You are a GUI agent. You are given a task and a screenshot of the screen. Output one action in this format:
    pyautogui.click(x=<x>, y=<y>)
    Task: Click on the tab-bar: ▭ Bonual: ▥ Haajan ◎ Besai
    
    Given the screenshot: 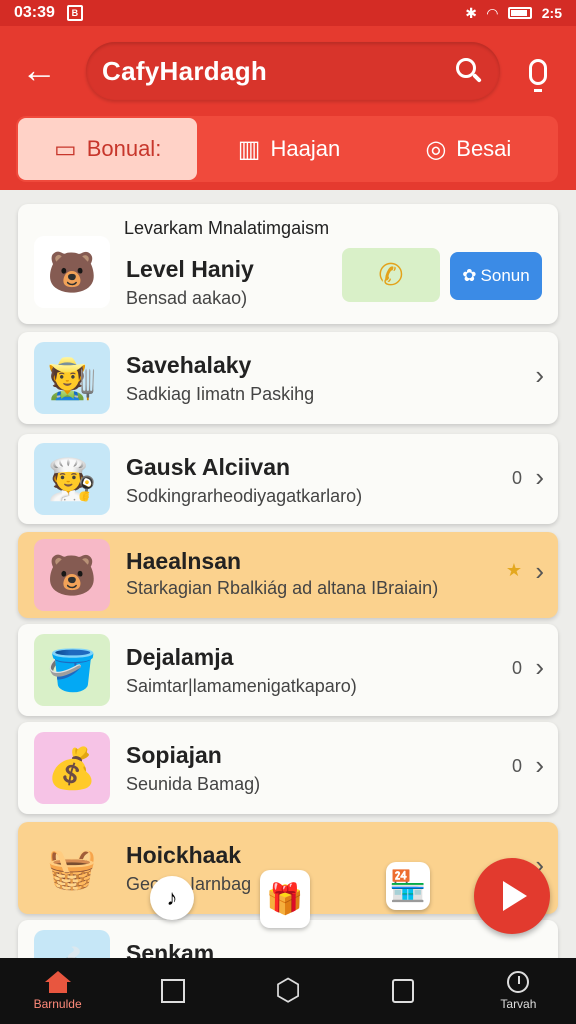 What is the action you would take?
    pyautogui.click(x=287, y=149)
    